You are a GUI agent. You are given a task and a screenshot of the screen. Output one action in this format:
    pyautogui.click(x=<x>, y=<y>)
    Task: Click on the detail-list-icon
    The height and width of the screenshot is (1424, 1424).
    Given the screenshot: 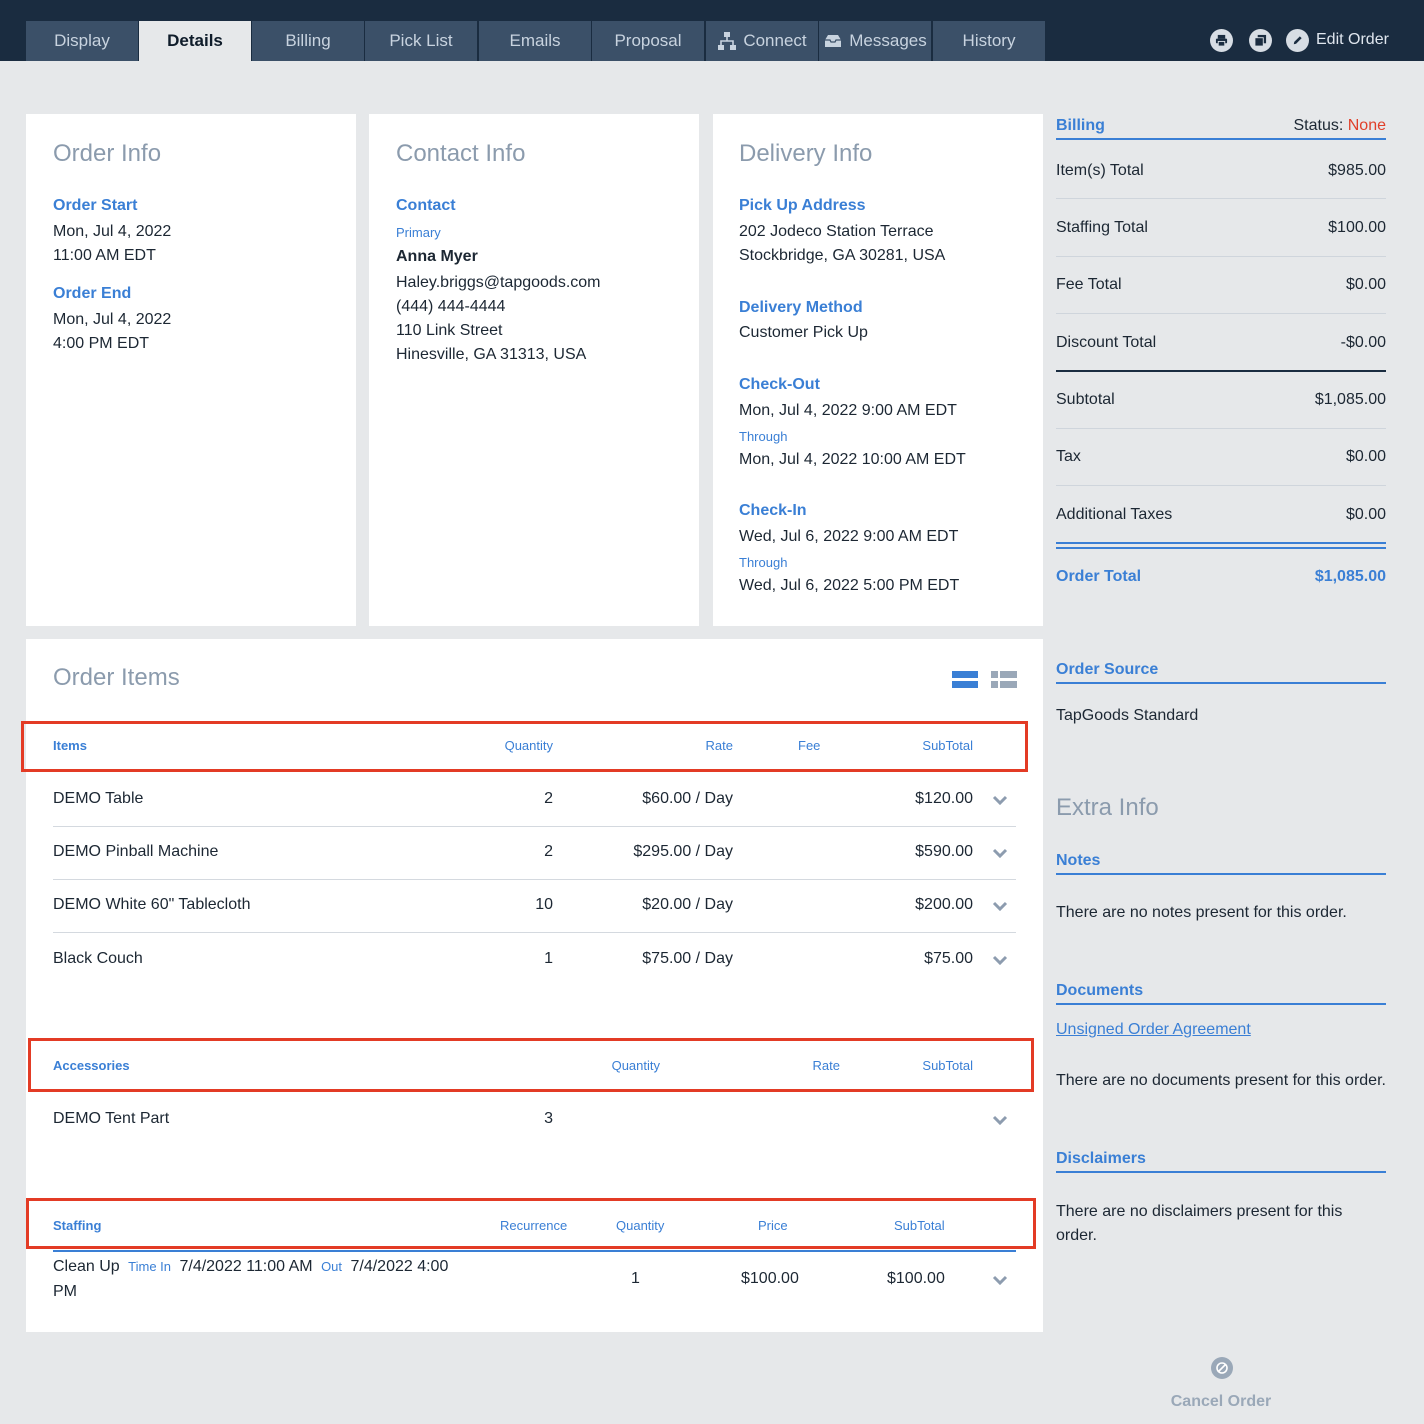 What is the action you would take?
    pyautogui.click(x=1004, y=679)
    